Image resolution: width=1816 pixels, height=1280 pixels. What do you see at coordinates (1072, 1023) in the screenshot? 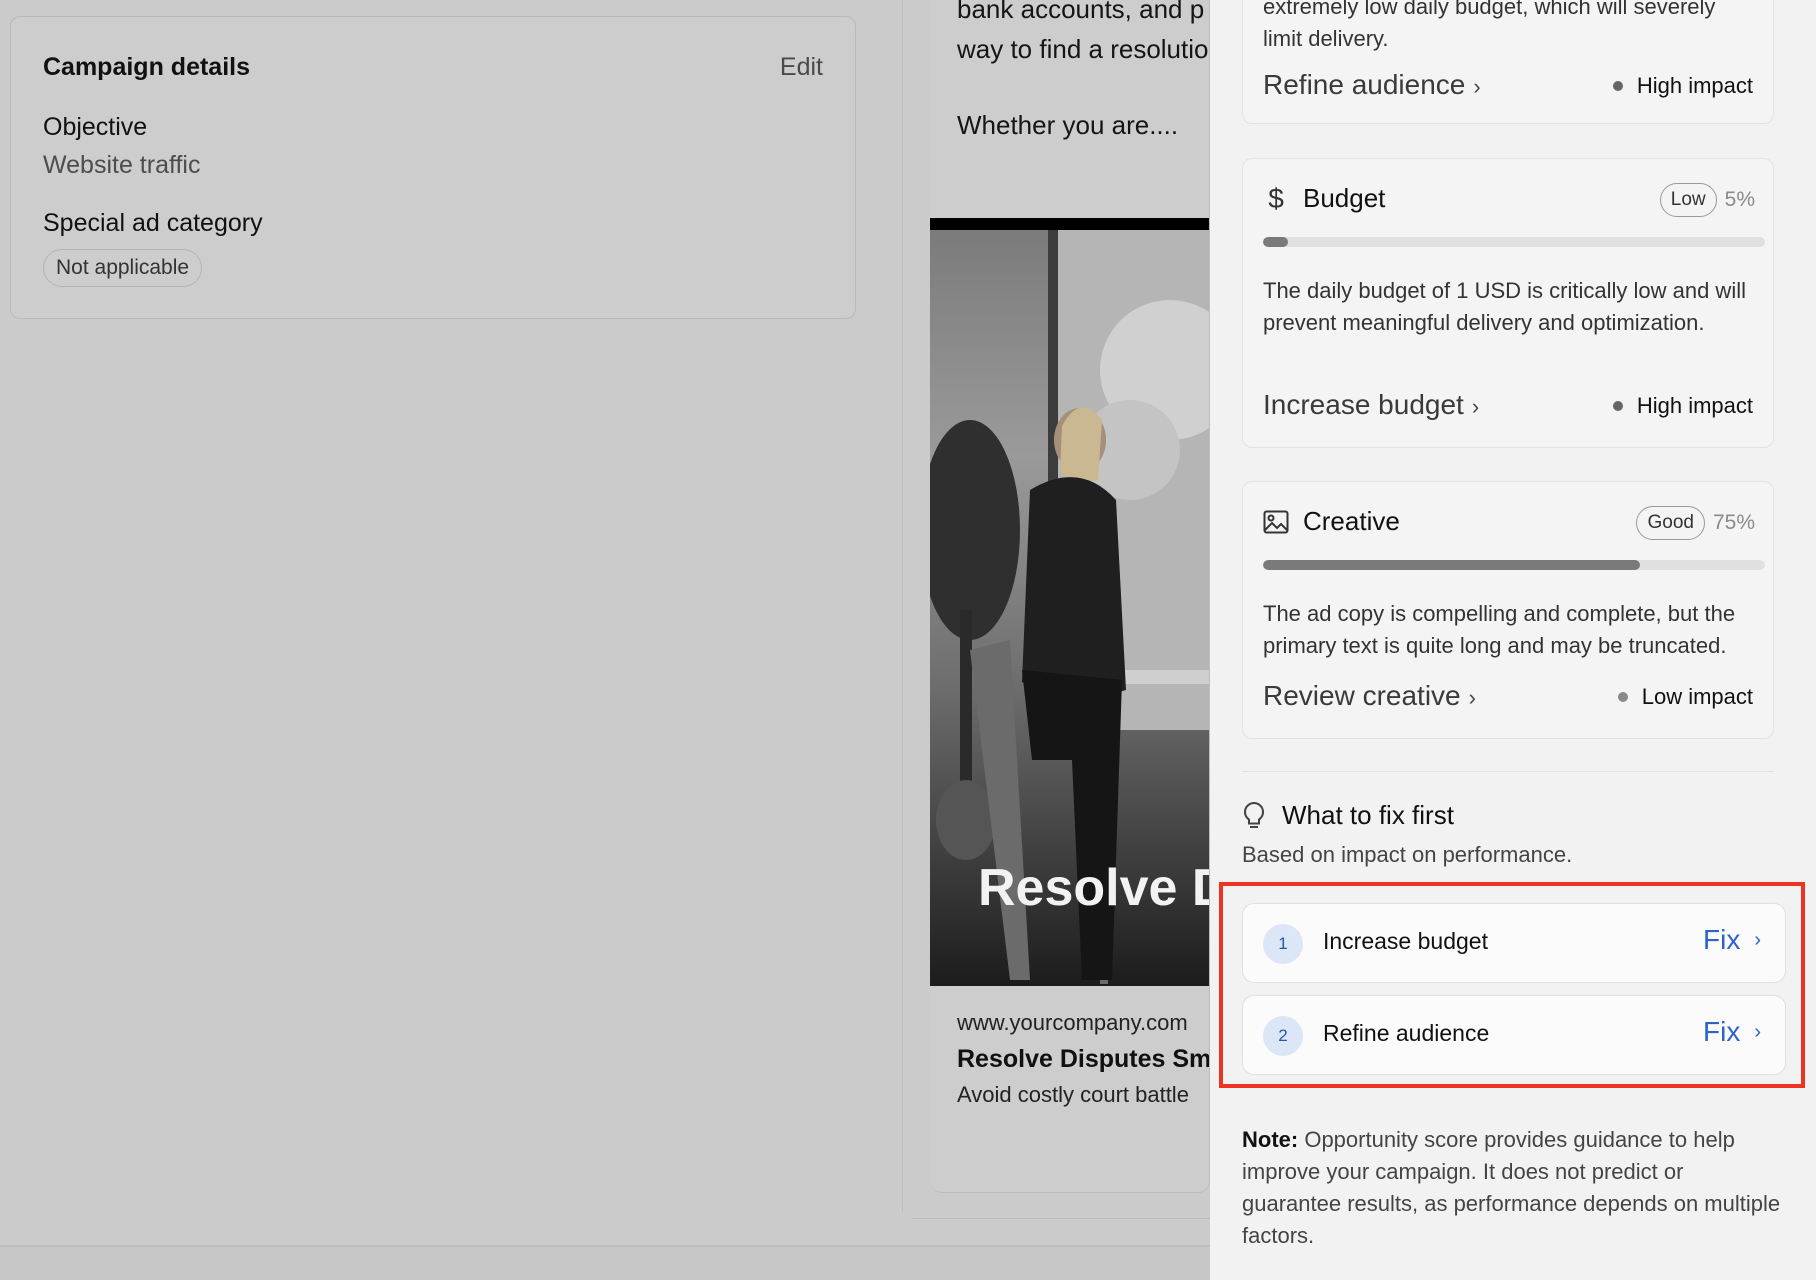
I see `ad-url: www.yourcompany.com` at bounding box center [1072, 1023].